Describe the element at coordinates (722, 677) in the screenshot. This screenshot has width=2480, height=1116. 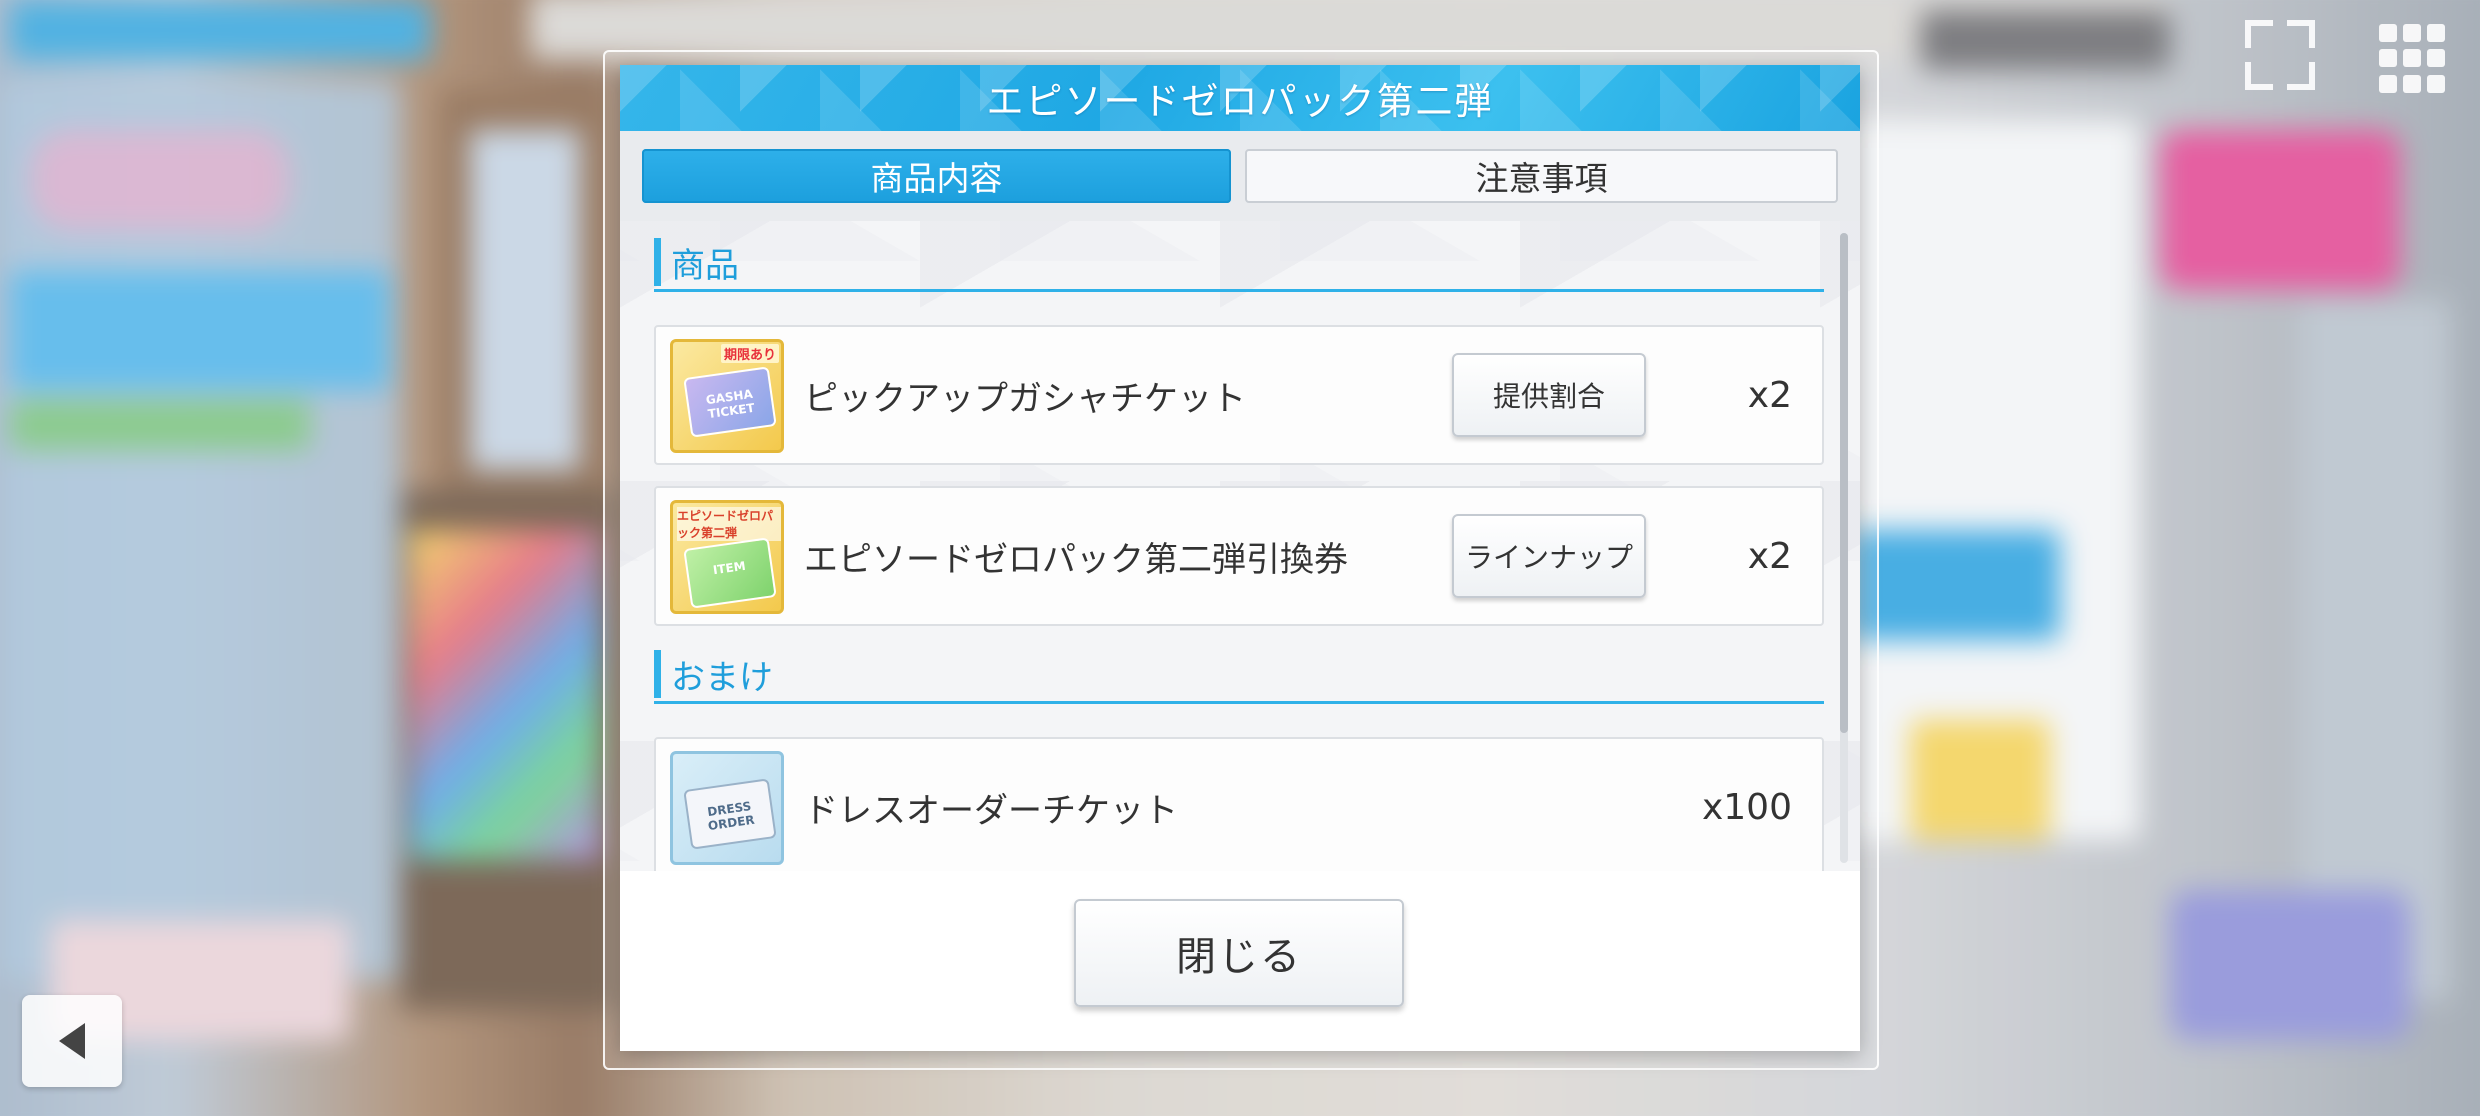
I see `section-heading-label: おまけ` at that location.